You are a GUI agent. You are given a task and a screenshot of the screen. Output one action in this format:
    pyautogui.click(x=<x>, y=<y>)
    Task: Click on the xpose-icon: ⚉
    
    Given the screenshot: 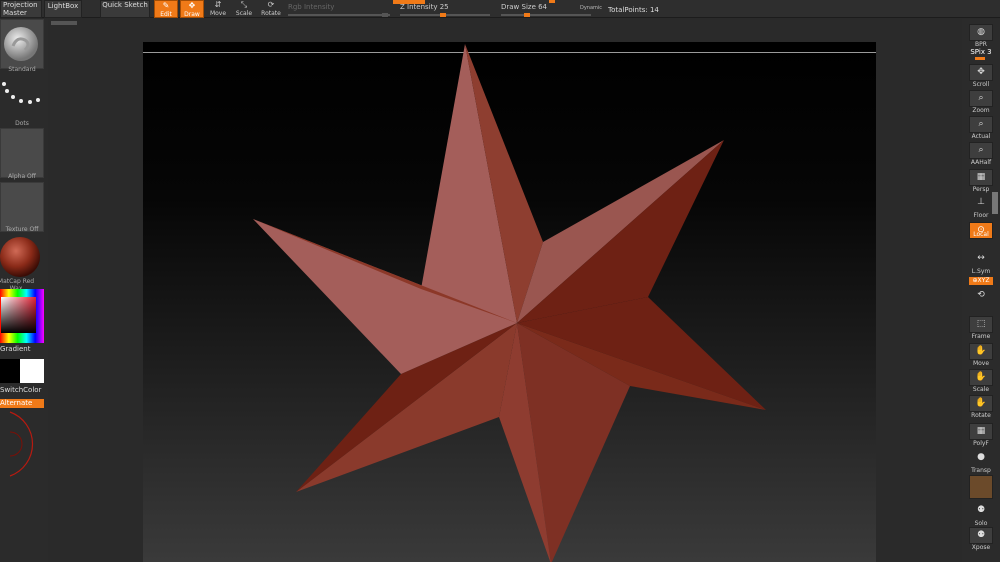 What is the action you would take?
    pyautogui.click(x=981, y=535)
    